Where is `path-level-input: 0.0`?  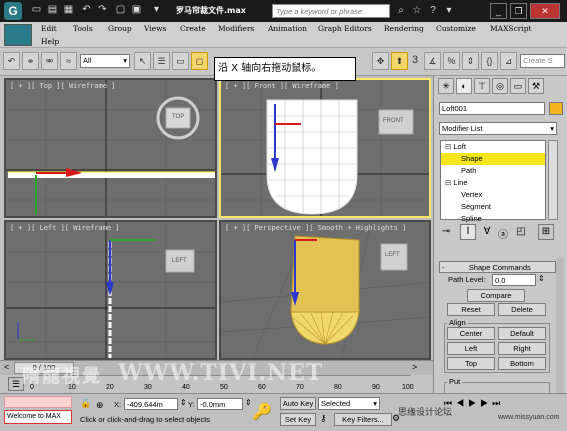
path-level-input: 0.0 is located at coordinates (514, 280).